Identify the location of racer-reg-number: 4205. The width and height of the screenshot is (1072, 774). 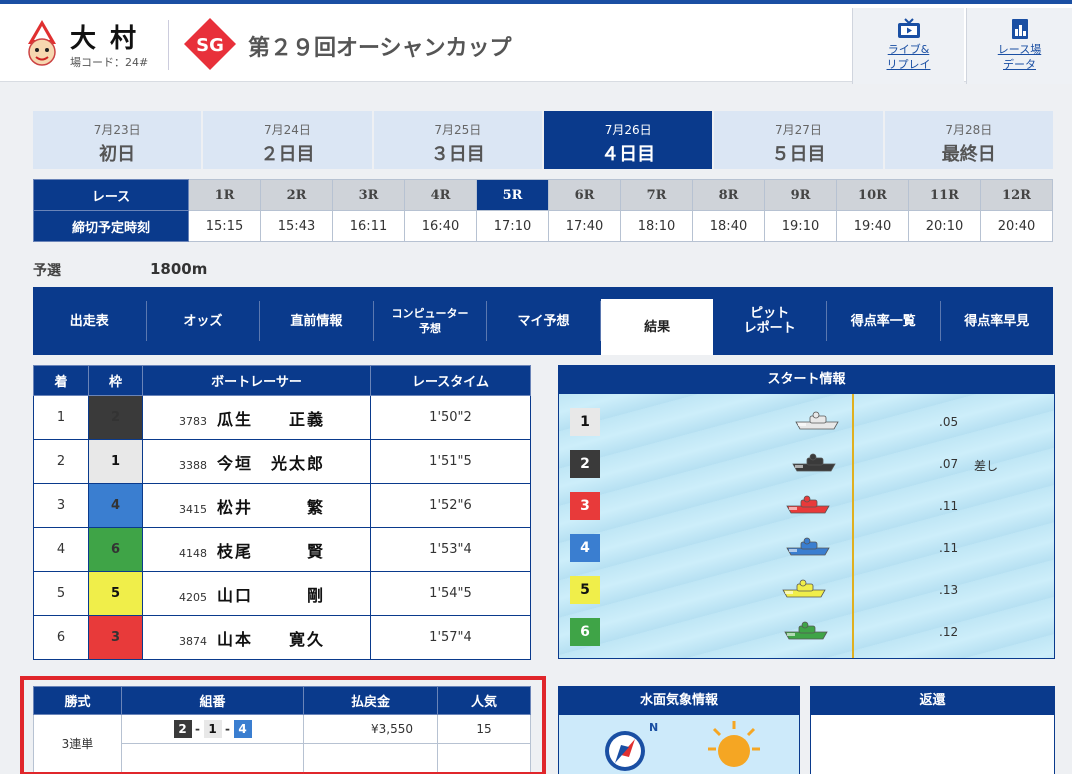
(193, 597).